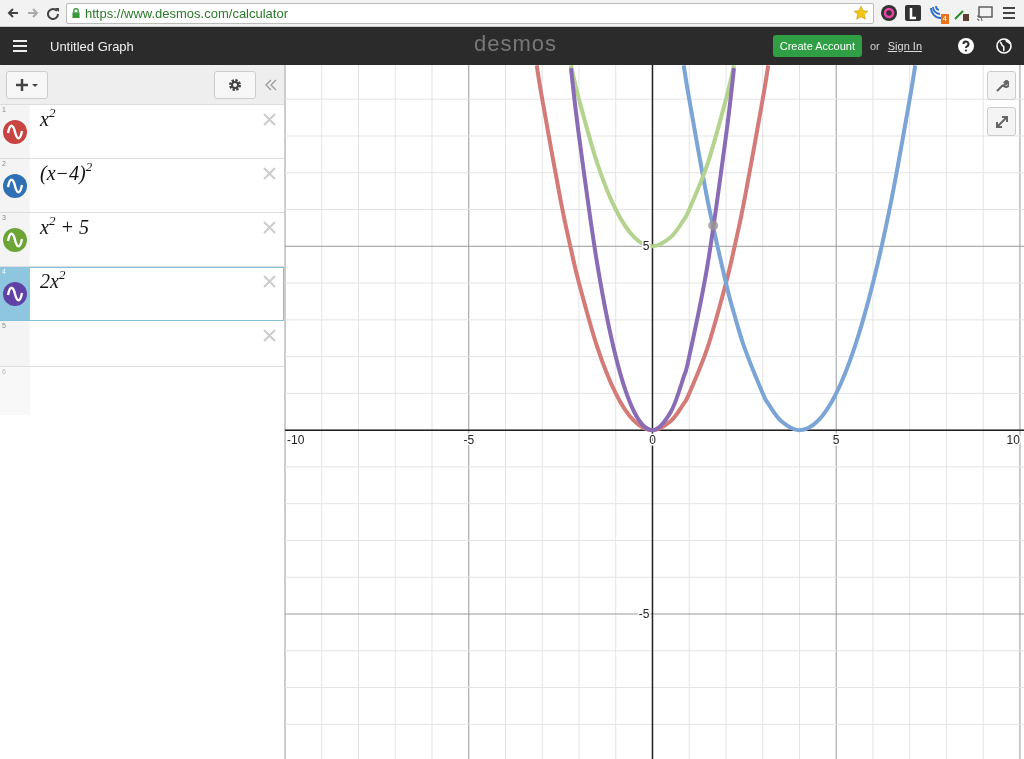  Describe the element at coordinates (157, 293) in the screenshot. I see `expression-input: 2x$^{2}$` at that location.